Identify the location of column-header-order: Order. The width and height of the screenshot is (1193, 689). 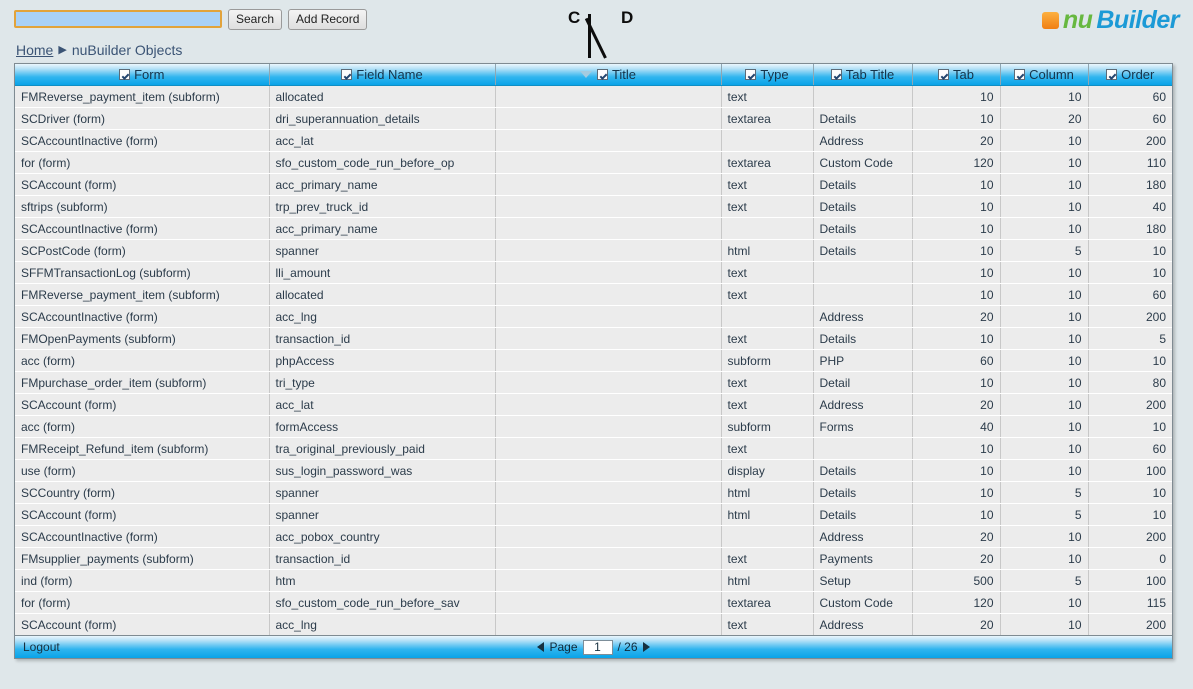
(1130, 75).